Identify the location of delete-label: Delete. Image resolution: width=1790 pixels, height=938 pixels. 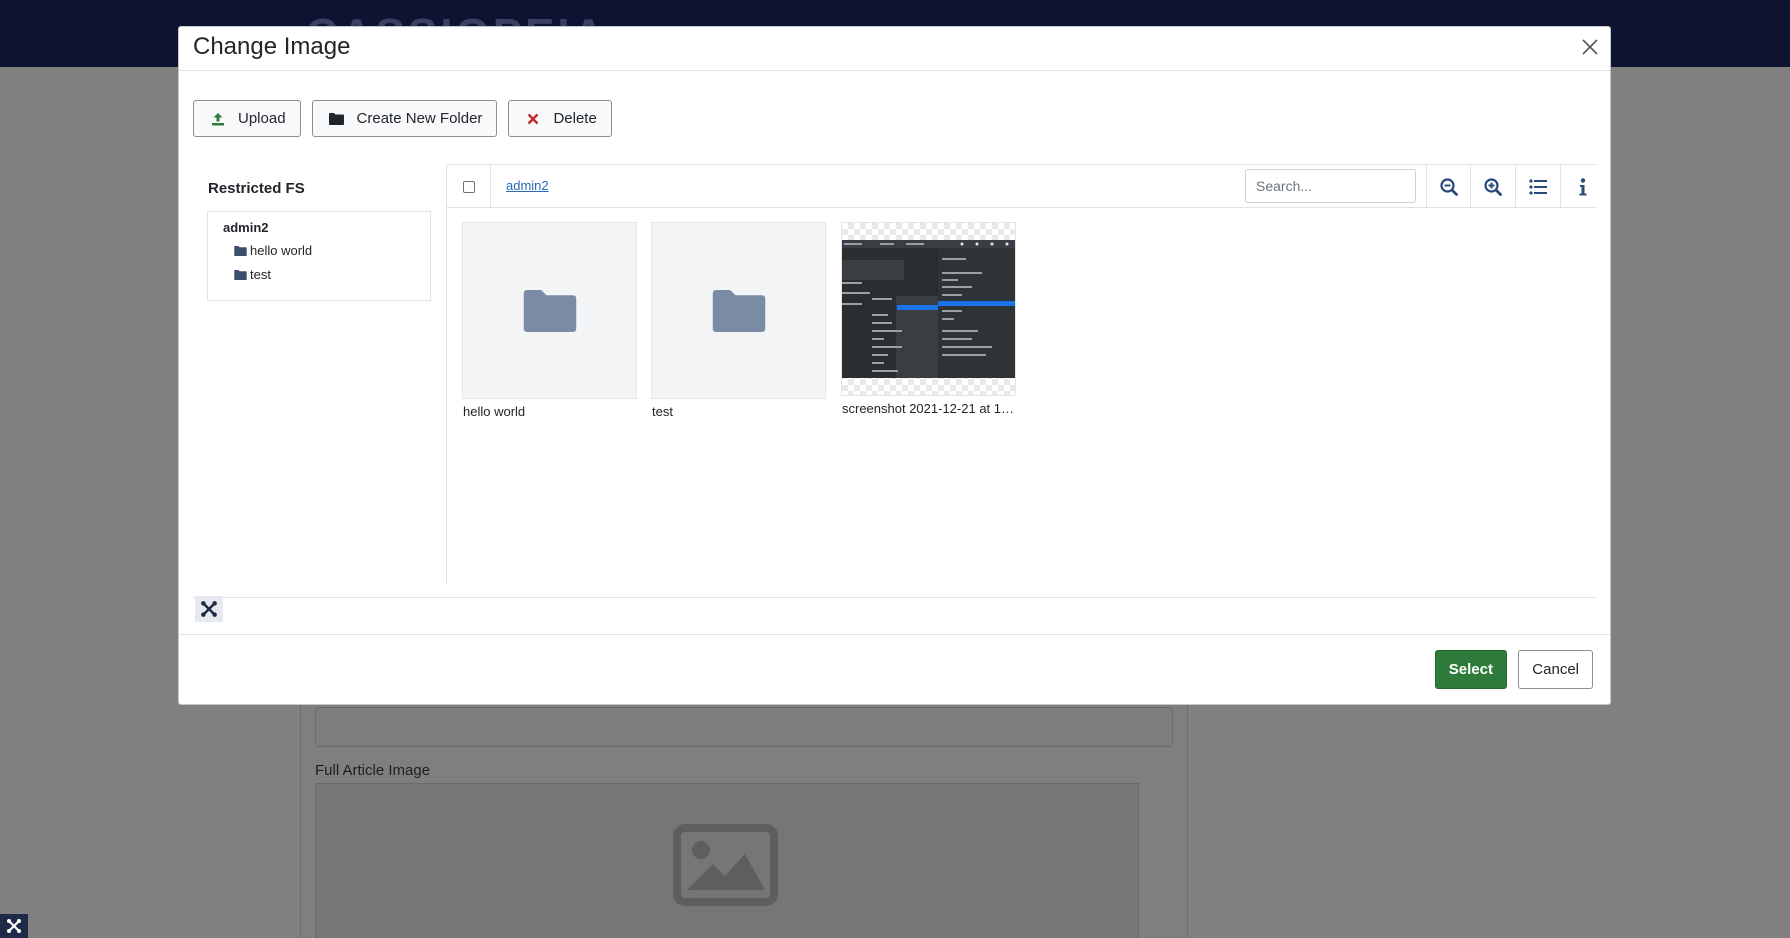
(575, 118).